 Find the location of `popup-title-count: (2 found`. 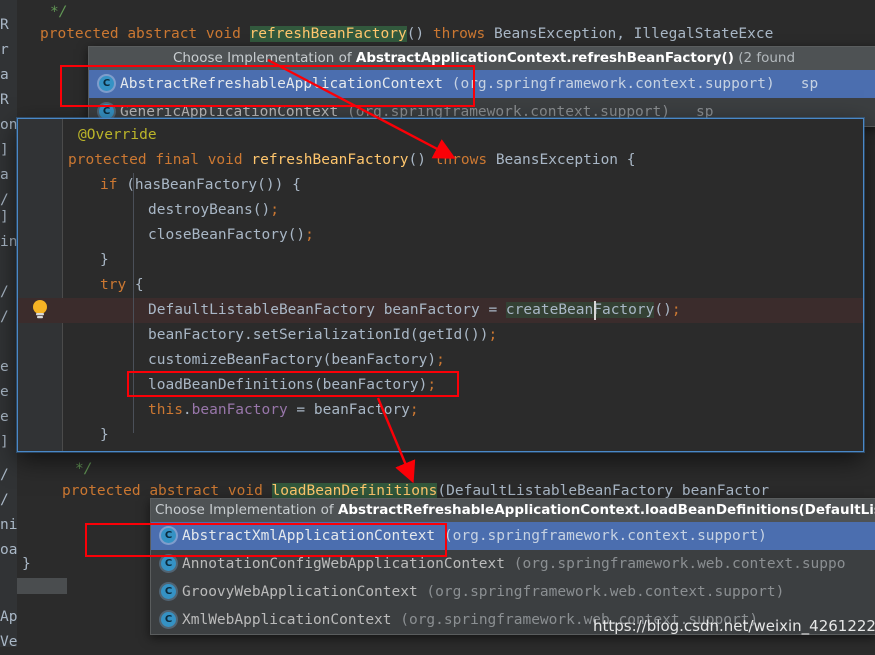

popup-title-count: (2 found is located at coordinates (764, 58).